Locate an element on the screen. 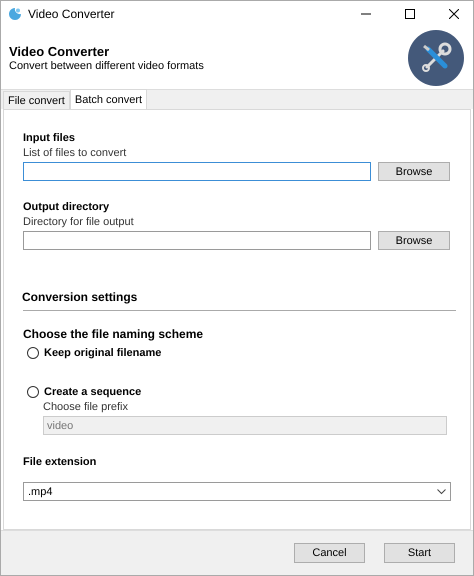 This screenshot has height=576, width=474. dialog-button: Cancel is located at coordinates (329, 553).